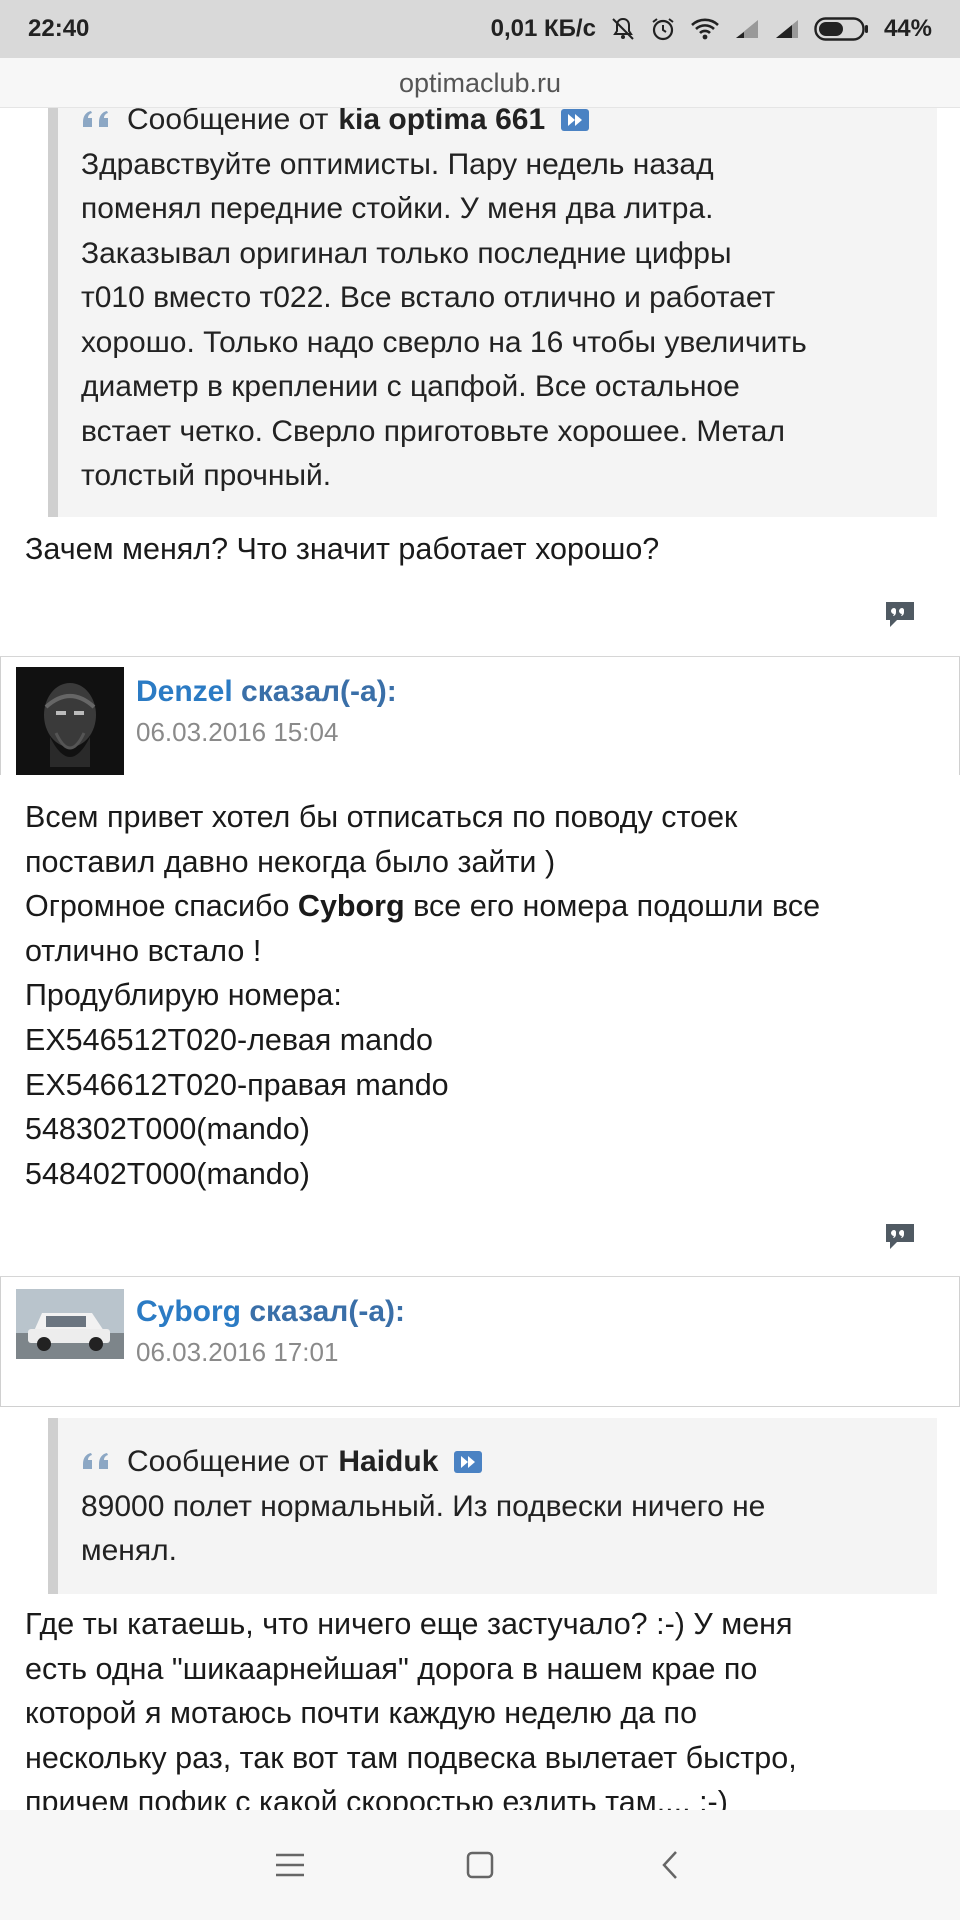 This screenshot has width=960, height=1920. Describe the element at coordinates (480, 29) in the screenshot. I see `status-bar: 22:40 0,01 КБ/с 44%` at that location.